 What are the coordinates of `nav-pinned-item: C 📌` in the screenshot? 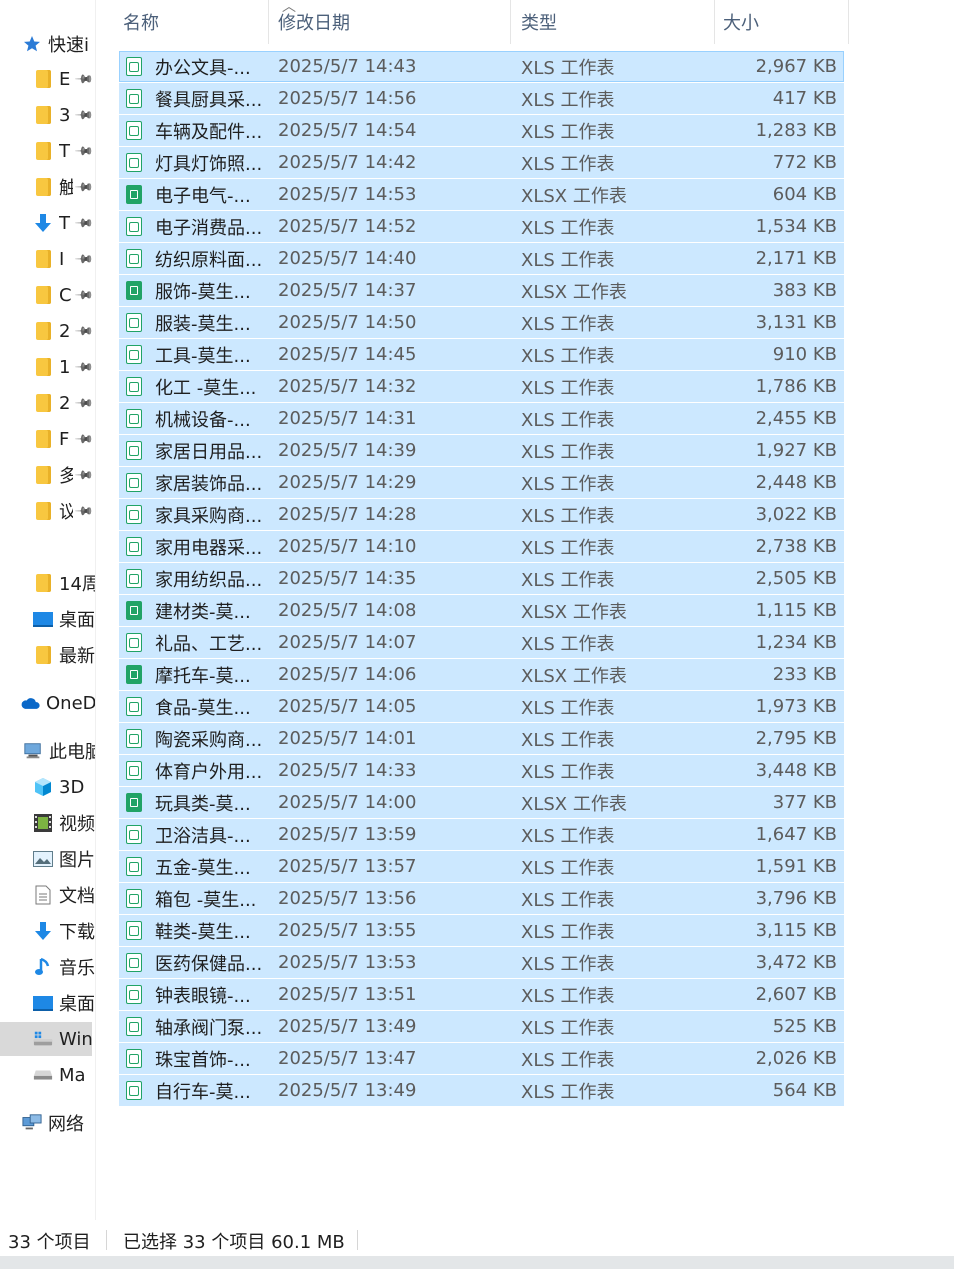 It's located at (64, 295).